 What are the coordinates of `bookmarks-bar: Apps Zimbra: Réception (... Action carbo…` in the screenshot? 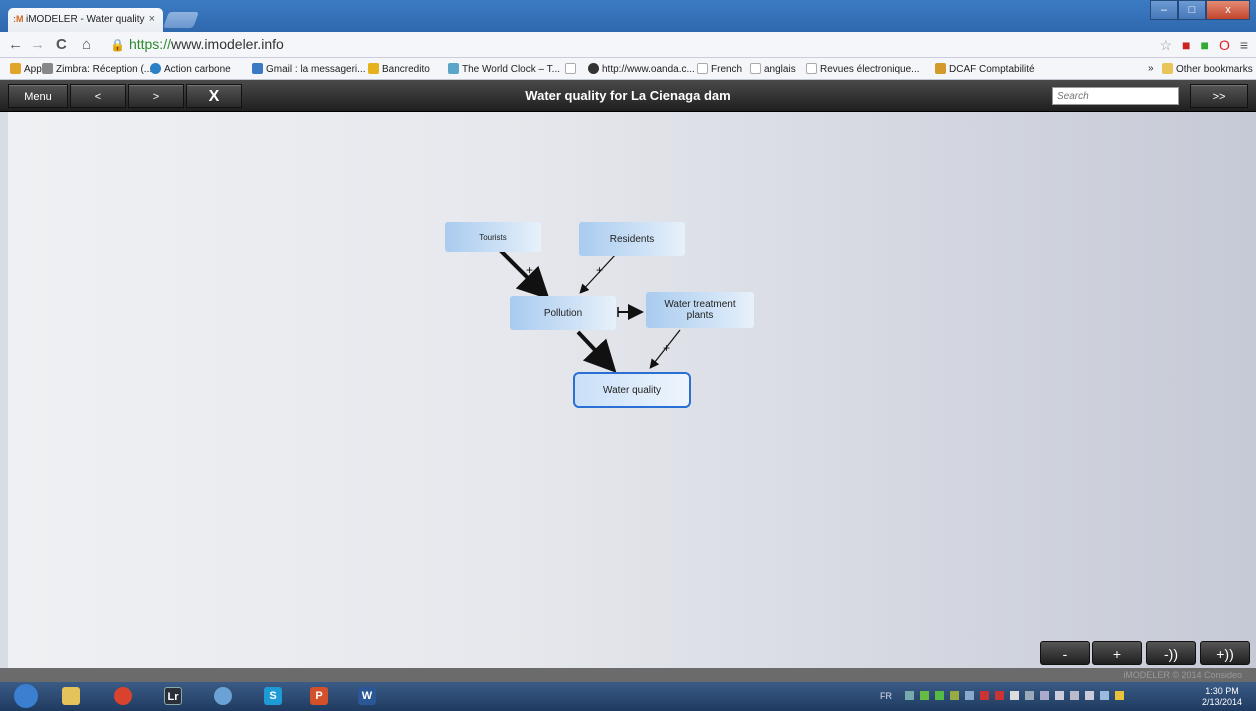 It's located at (628, 69).